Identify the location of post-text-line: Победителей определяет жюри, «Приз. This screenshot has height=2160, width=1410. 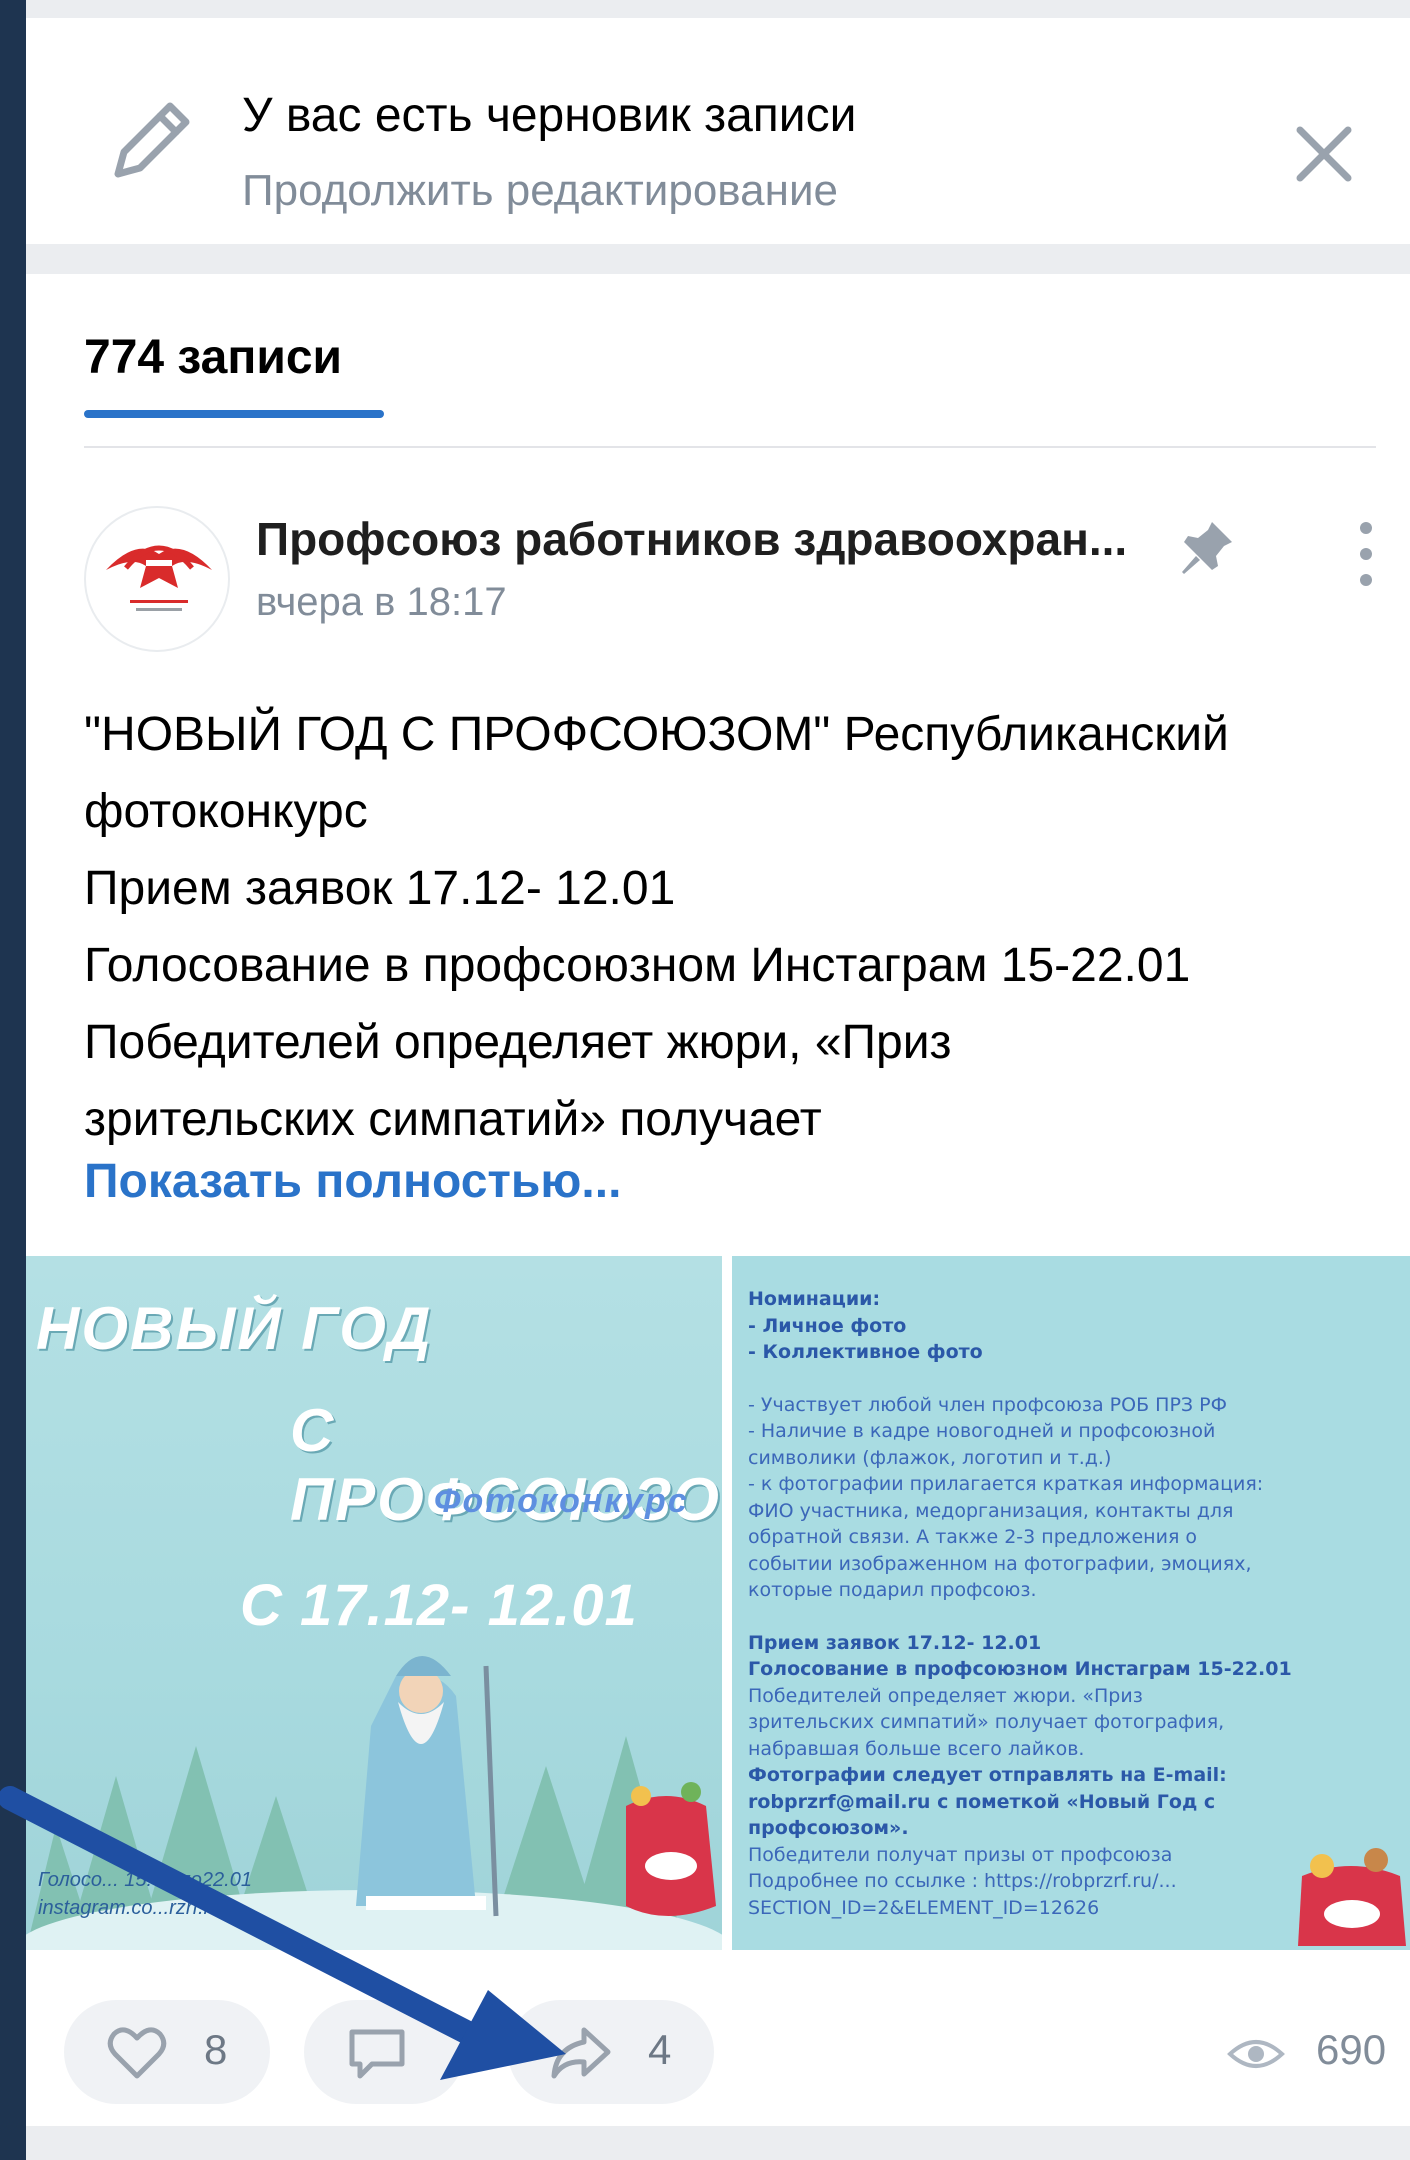
(518, 1042).